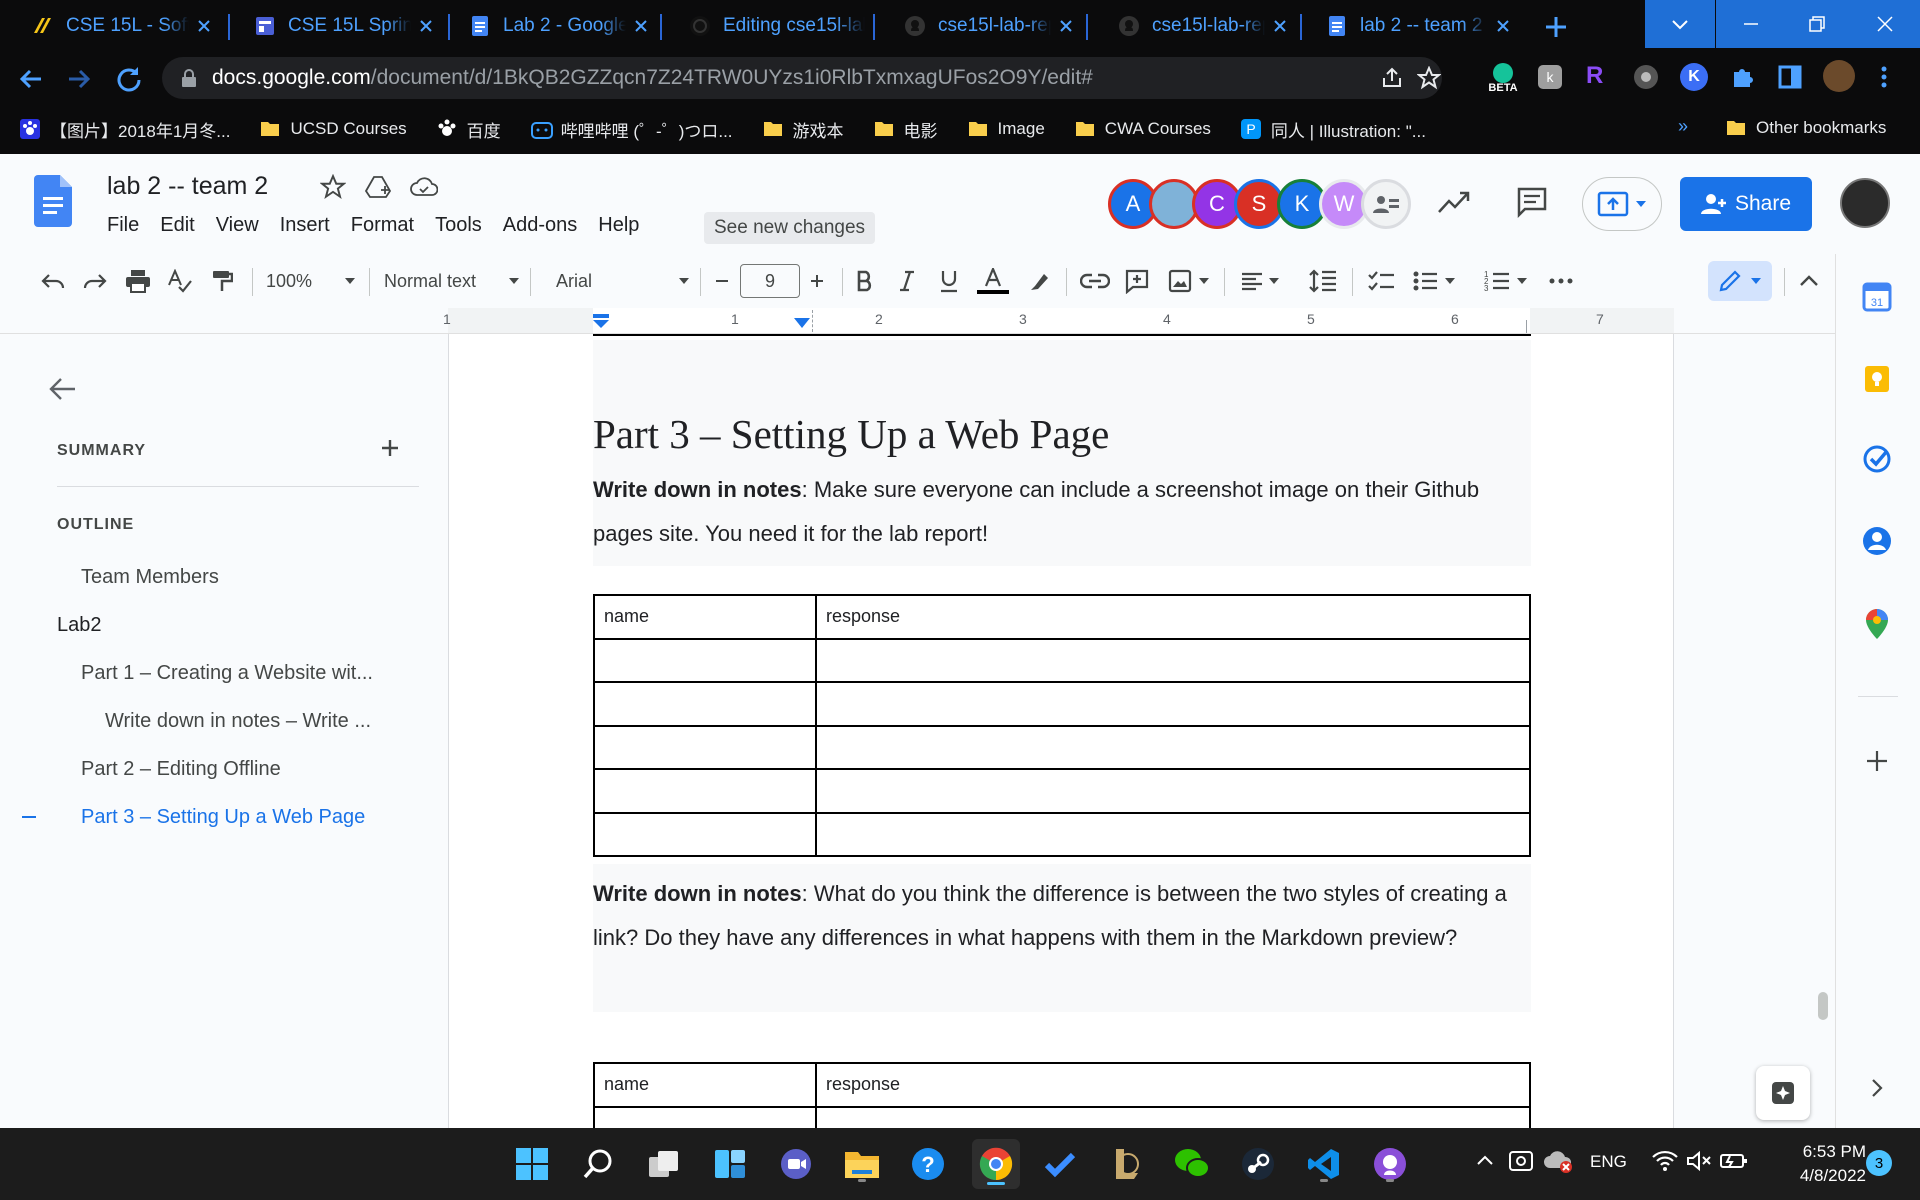  Describe the element at coordinates (1454, 202) in the screenshot. I see `activity-trend-icon` at that location.